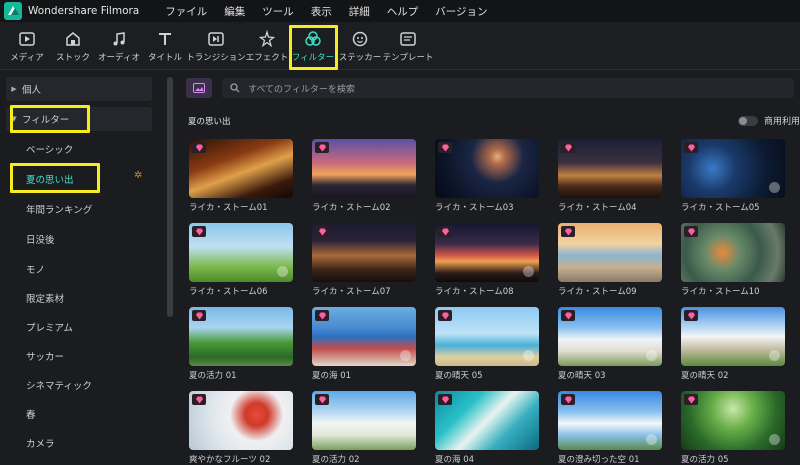 The image size is (800, 465). Describe the element at coordinates (234, 11) in the screenshot. I see `menu-edit: 編集` at that location.